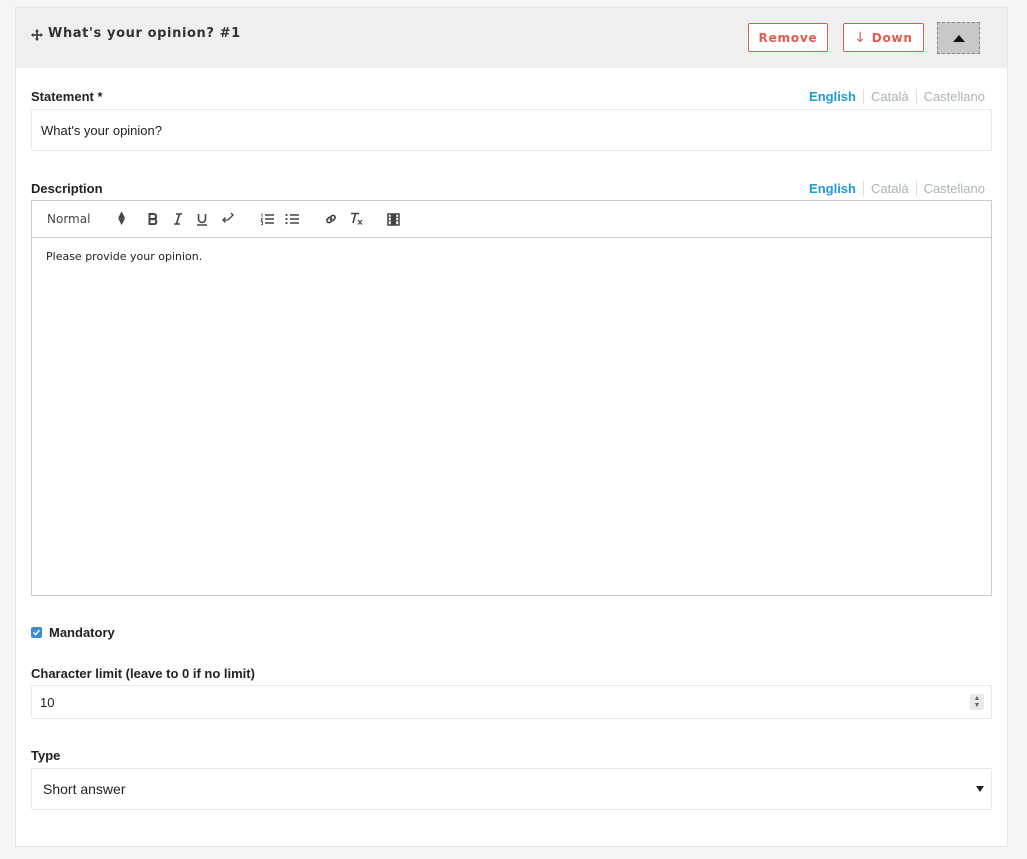 The height and width of the screenshot is (859, 1027). What do you see at coordinates (892, 37) in the screenshot?
I see `down-button-label: Down` at bounding box center [892, 37].